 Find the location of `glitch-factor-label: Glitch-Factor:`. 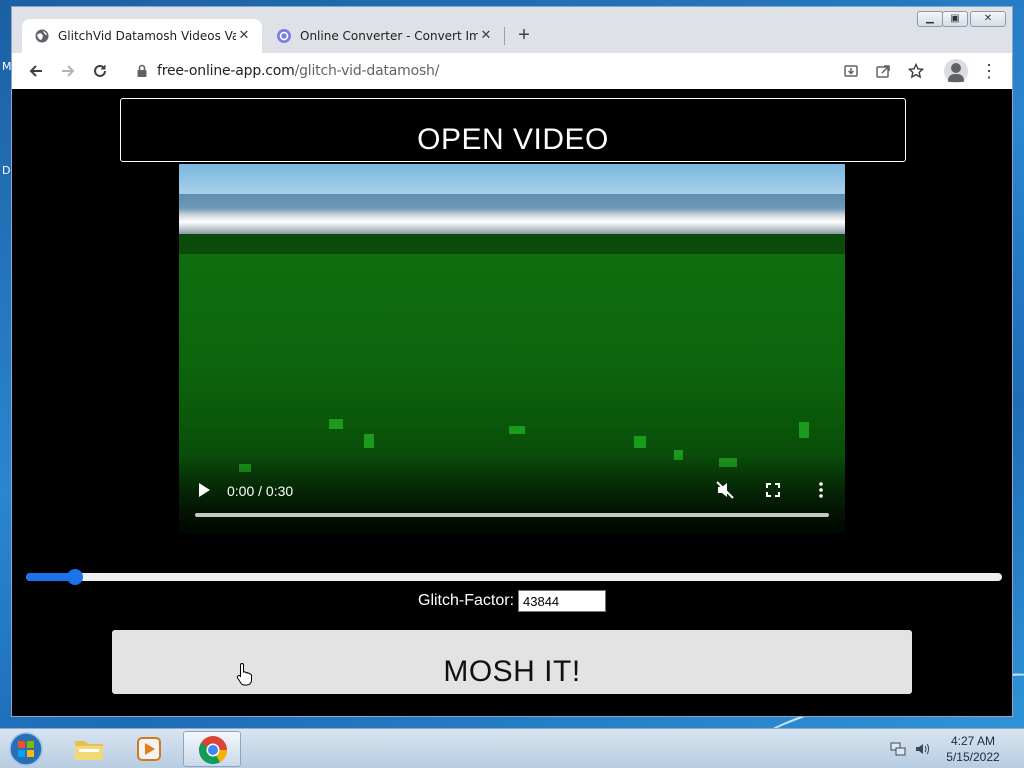

glitch-factor-label: Glitch-Factor: is located at coordinates (466, 600).